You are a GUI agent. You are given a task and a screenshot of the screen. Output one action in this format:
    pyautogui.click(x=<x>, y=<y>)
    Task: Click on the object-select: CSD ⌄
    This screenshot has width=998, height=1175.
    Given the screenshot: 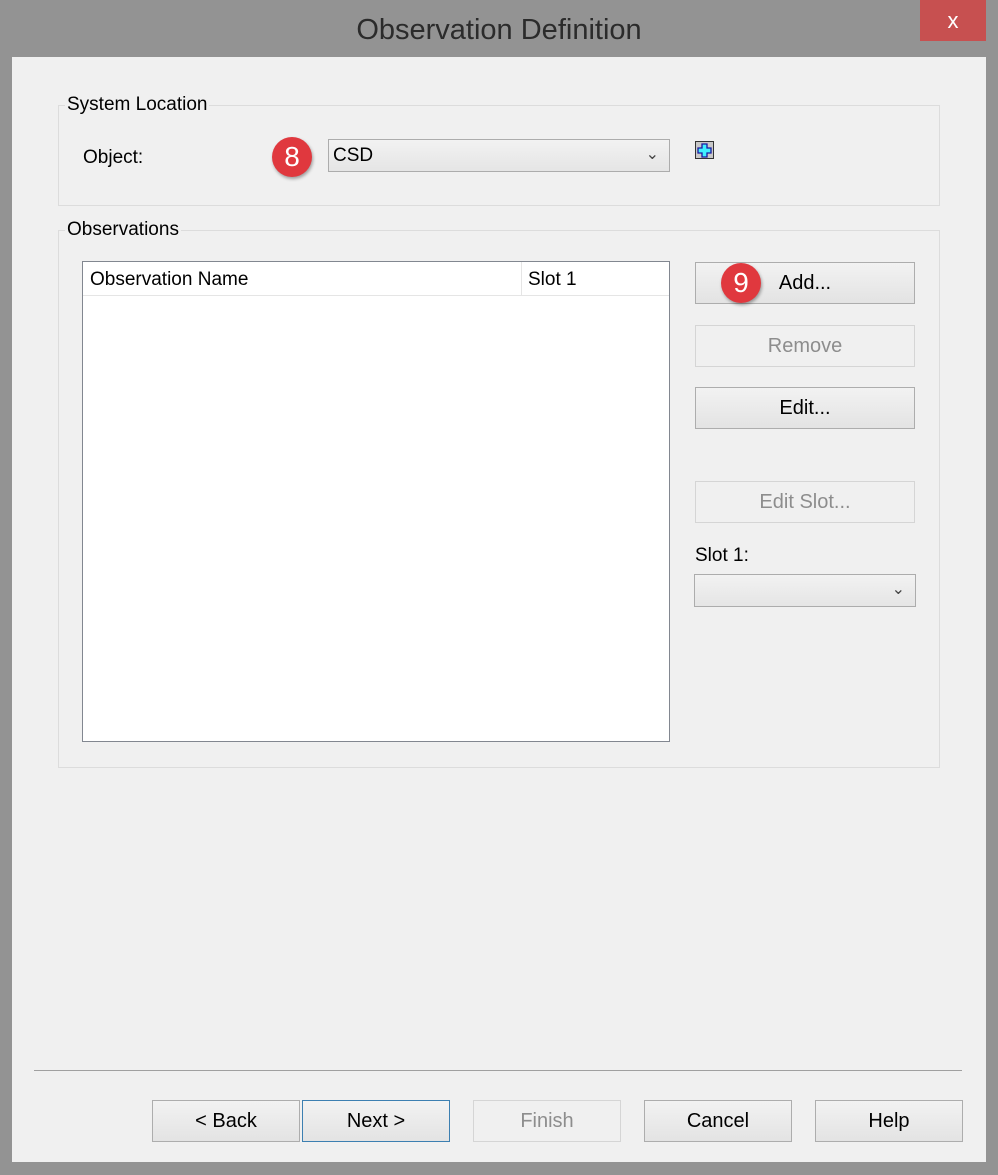 What is the action you would take?
    pyautogui.click(x=499, y=155)
    